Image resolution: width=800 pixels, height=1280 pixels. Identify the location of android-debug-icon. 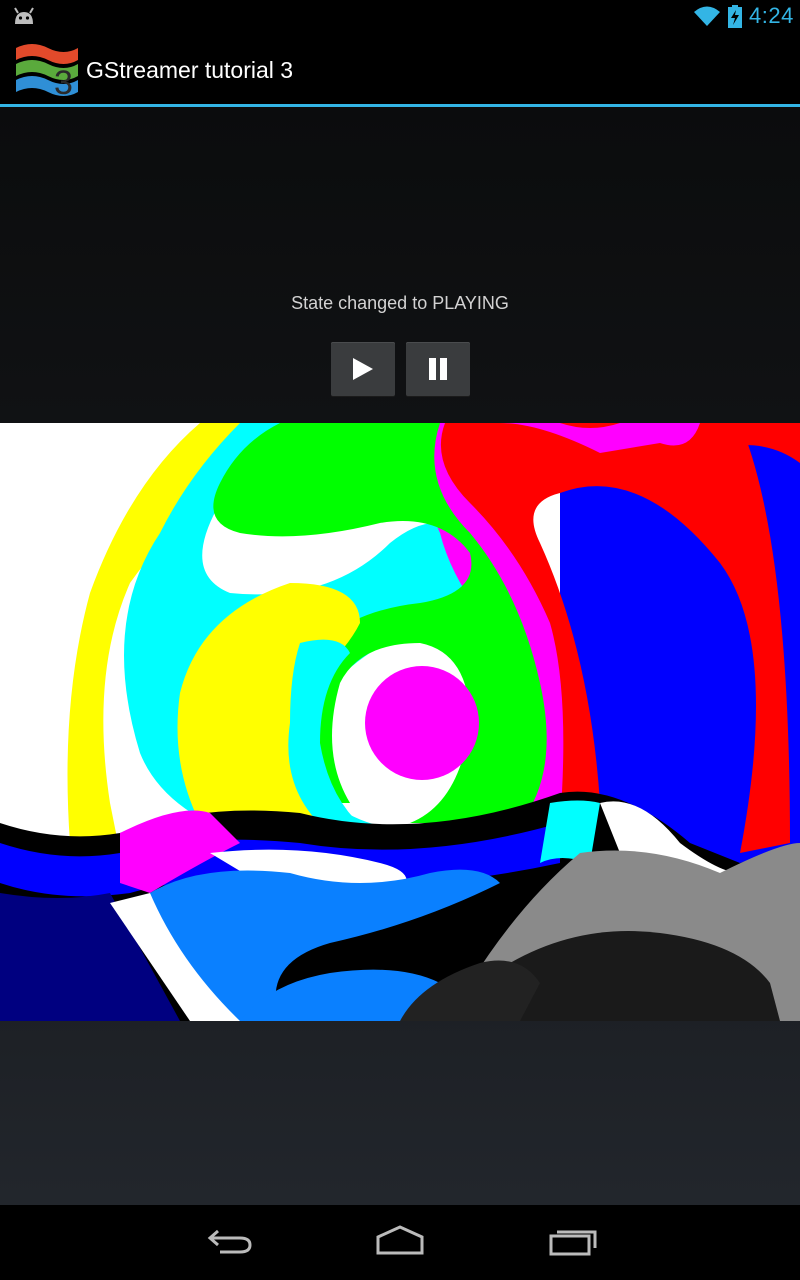
(24, 18).